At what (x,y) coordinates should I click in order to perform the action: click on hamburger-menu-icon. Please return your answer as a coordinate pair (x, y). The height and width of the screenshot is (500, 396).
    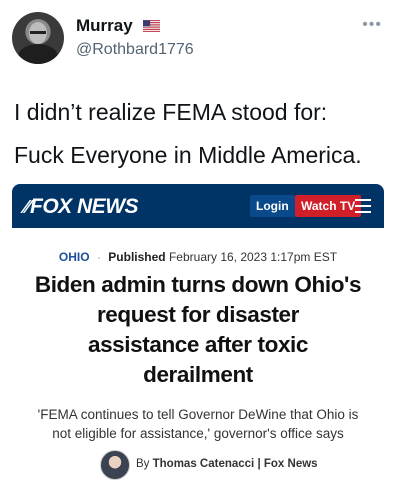
    Looking at the image, I should click on (363, 206).